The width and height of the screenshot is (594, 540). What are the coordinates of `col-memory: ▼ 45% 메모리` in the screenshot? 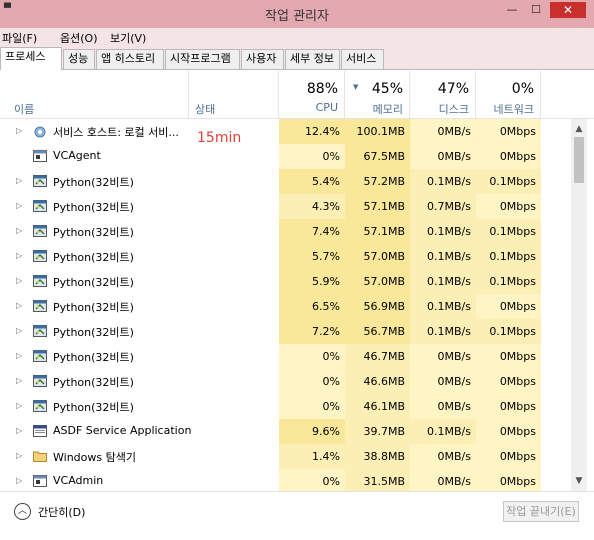 It's located at (377, 95).